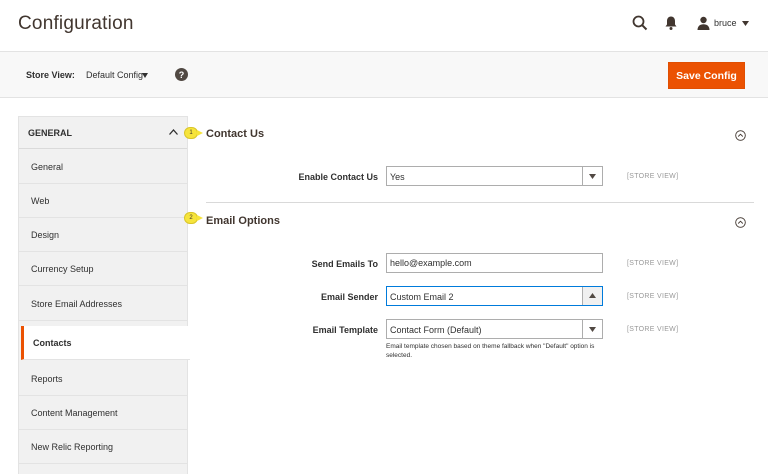 This screenshot has width=768, height=474. What do you see at coordinates (50, 75) in the screenshot?
I see `store-view-label: Store View:` at bounding box center [50, 75].